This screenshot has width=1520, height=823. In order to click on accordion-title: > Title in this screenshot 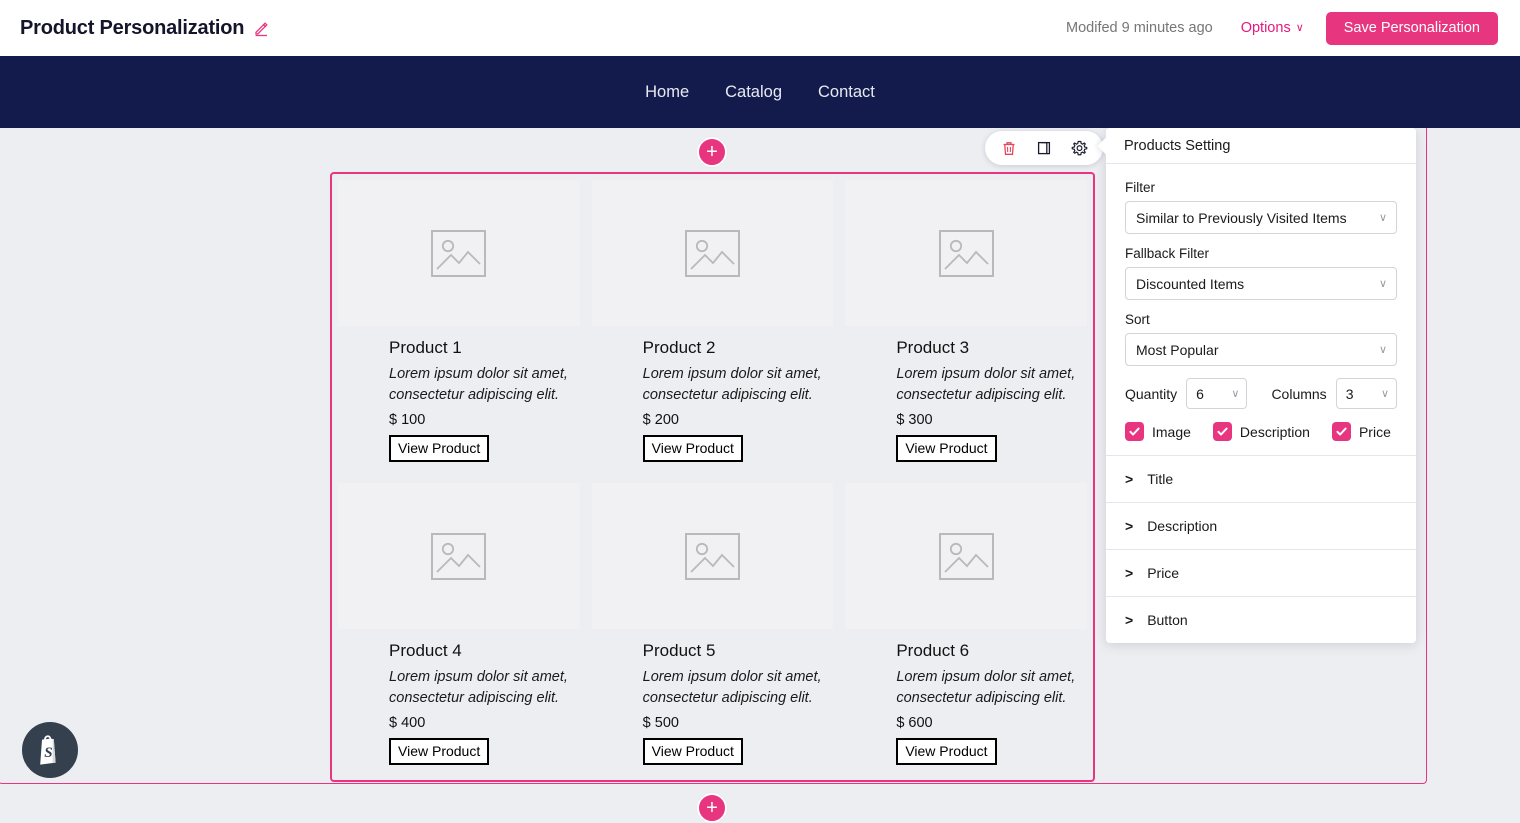, I will do `click(1261, 478)`.